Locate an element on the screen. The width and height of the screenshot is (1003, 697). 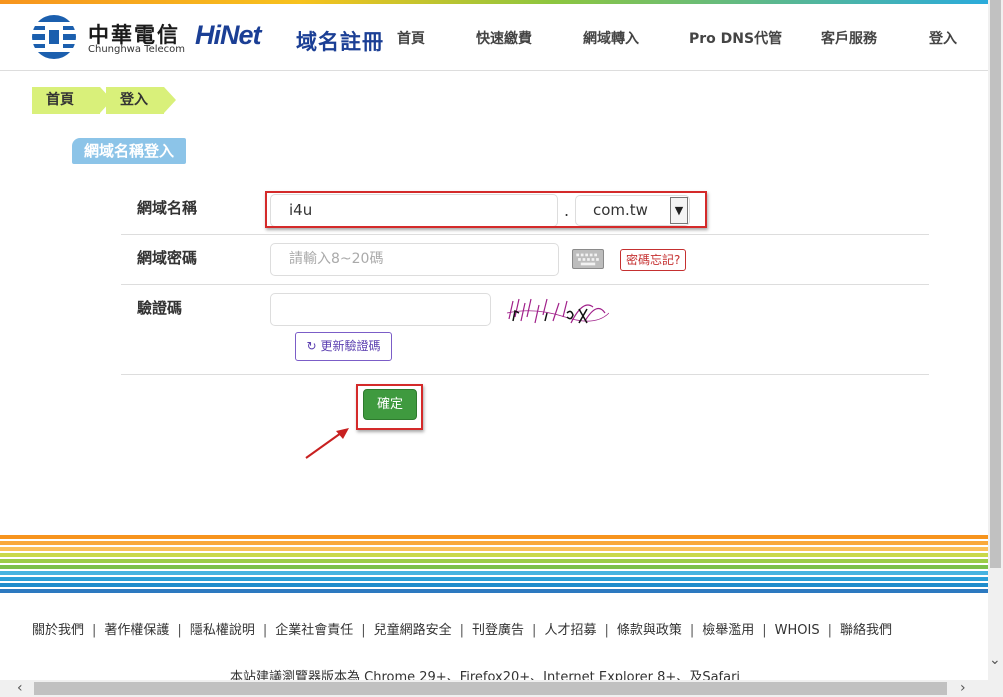
forgot-password-button: 密碼忘記? is located at coordinates (653, 260).